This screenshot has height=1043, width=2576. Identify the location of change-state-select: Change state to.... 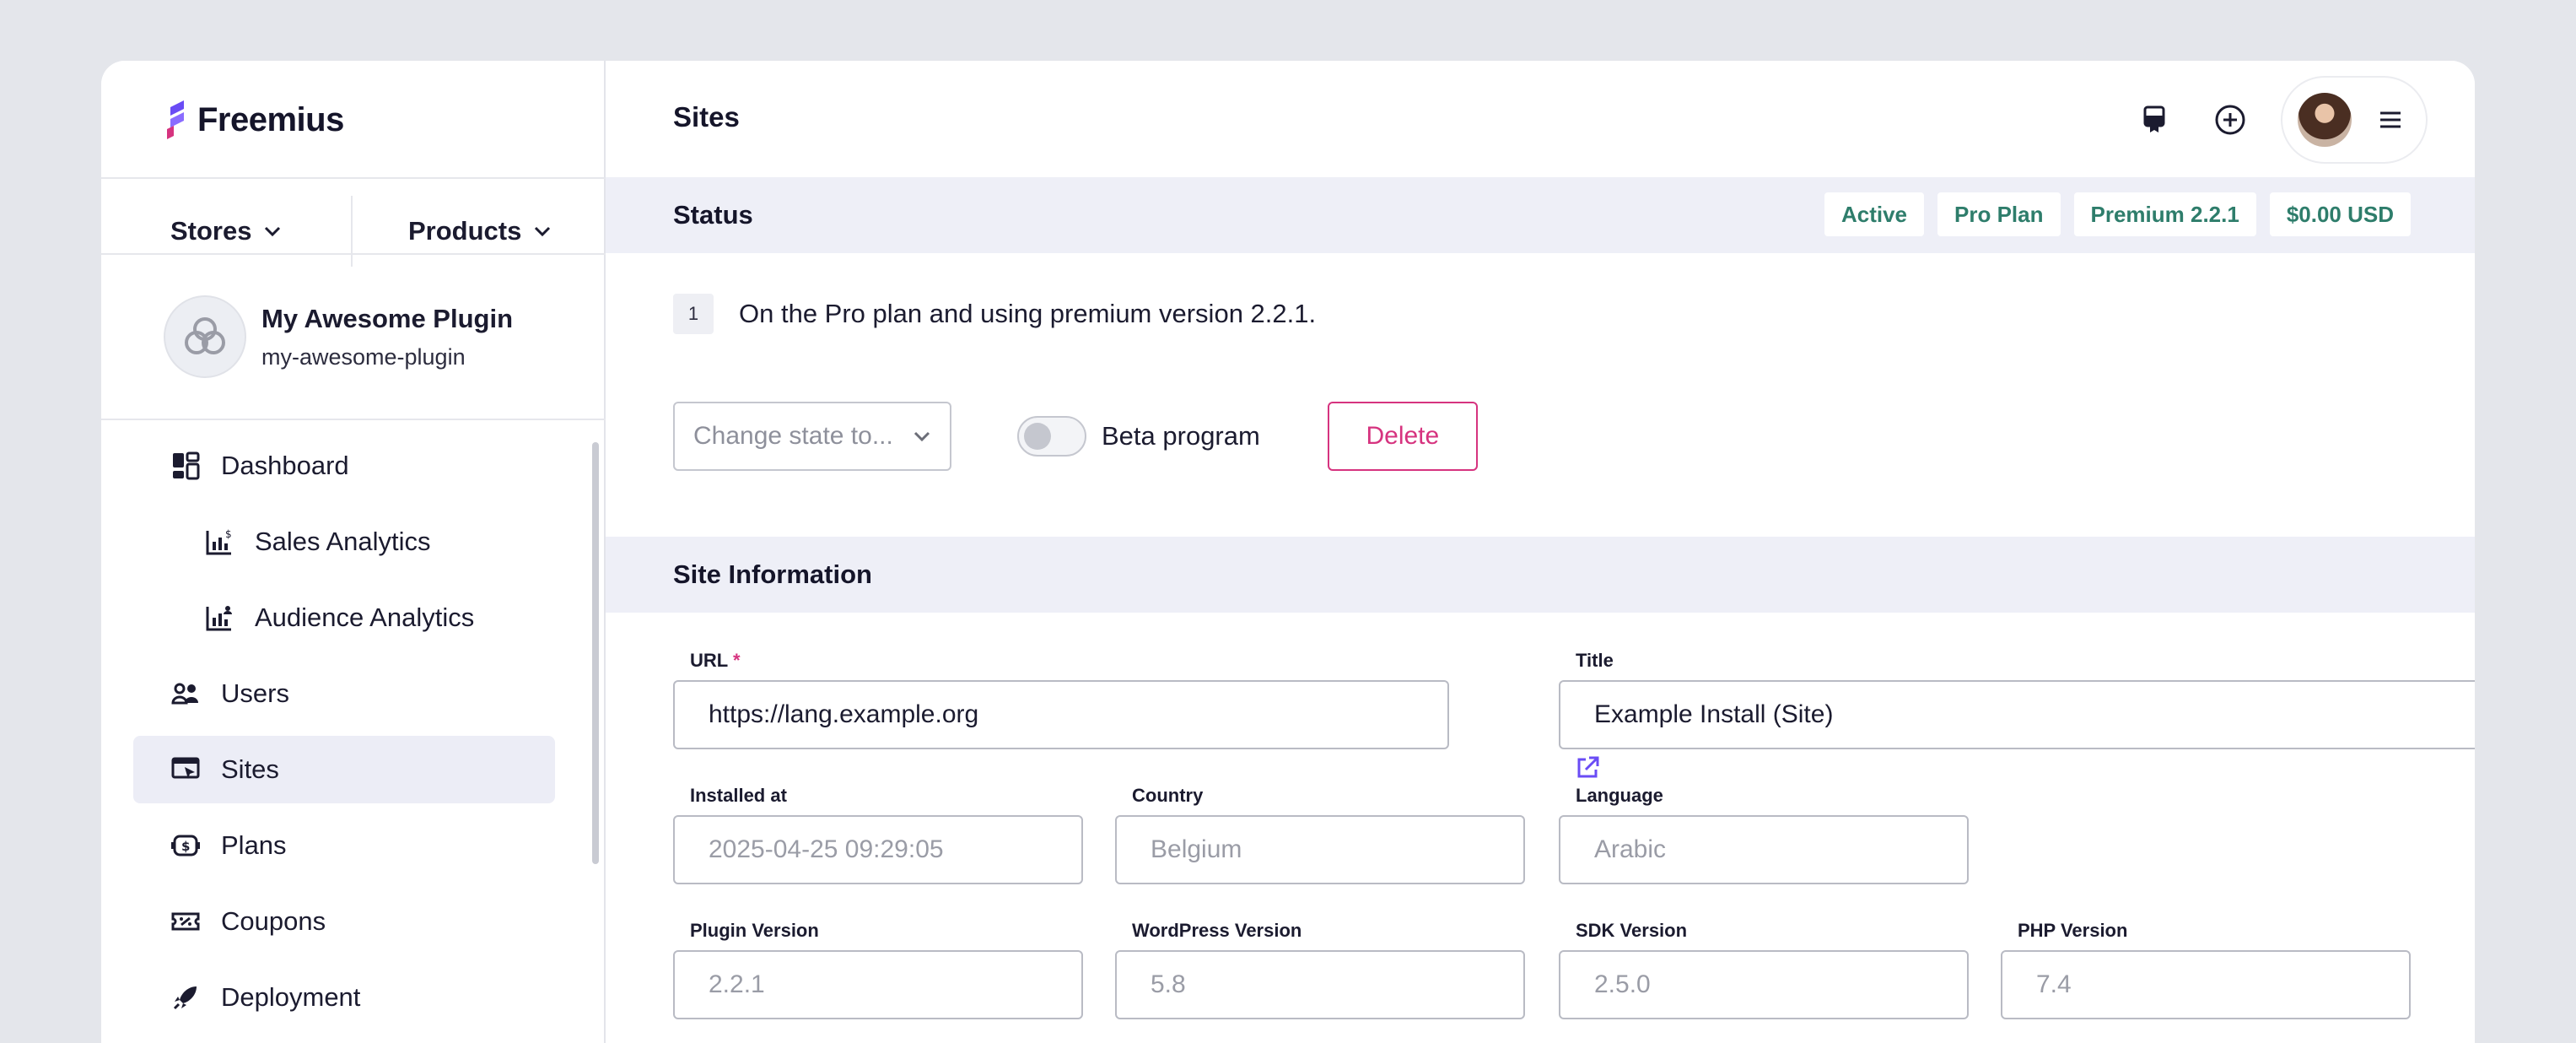
(812, 436).